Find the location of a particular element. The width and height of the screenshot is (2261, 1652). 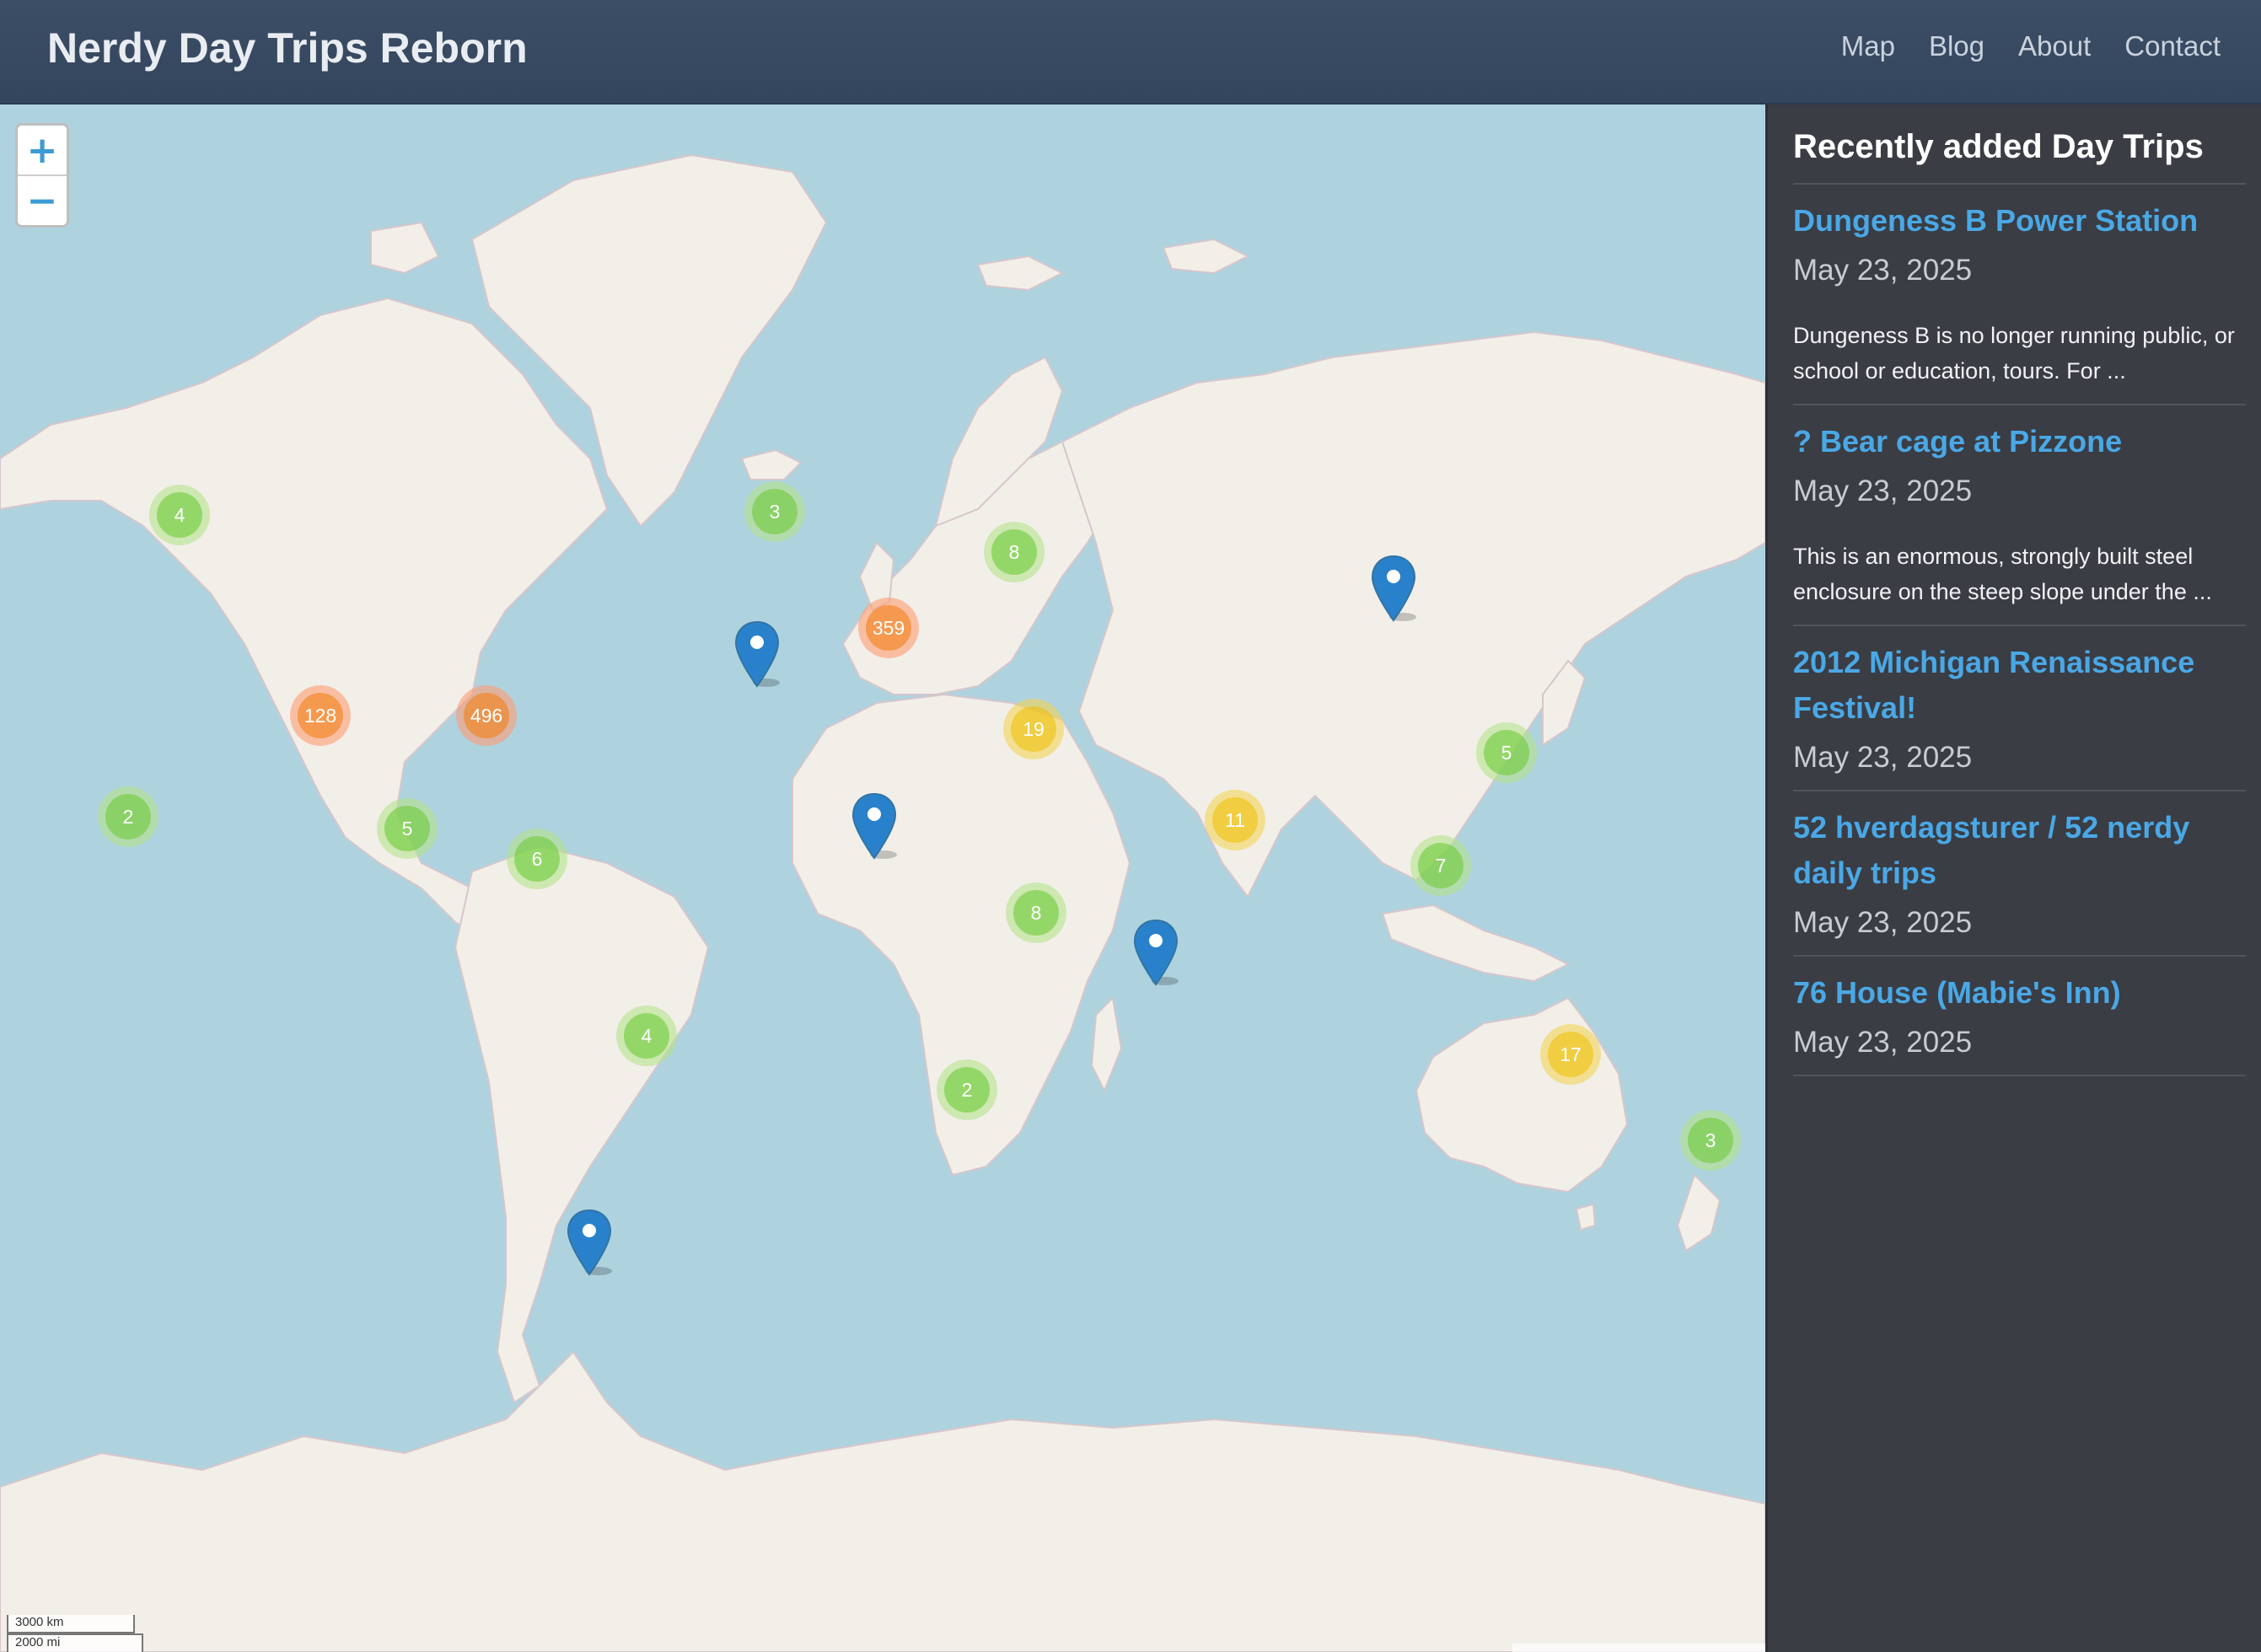

cluster-count: 496 is located at coordinates (486, 715).